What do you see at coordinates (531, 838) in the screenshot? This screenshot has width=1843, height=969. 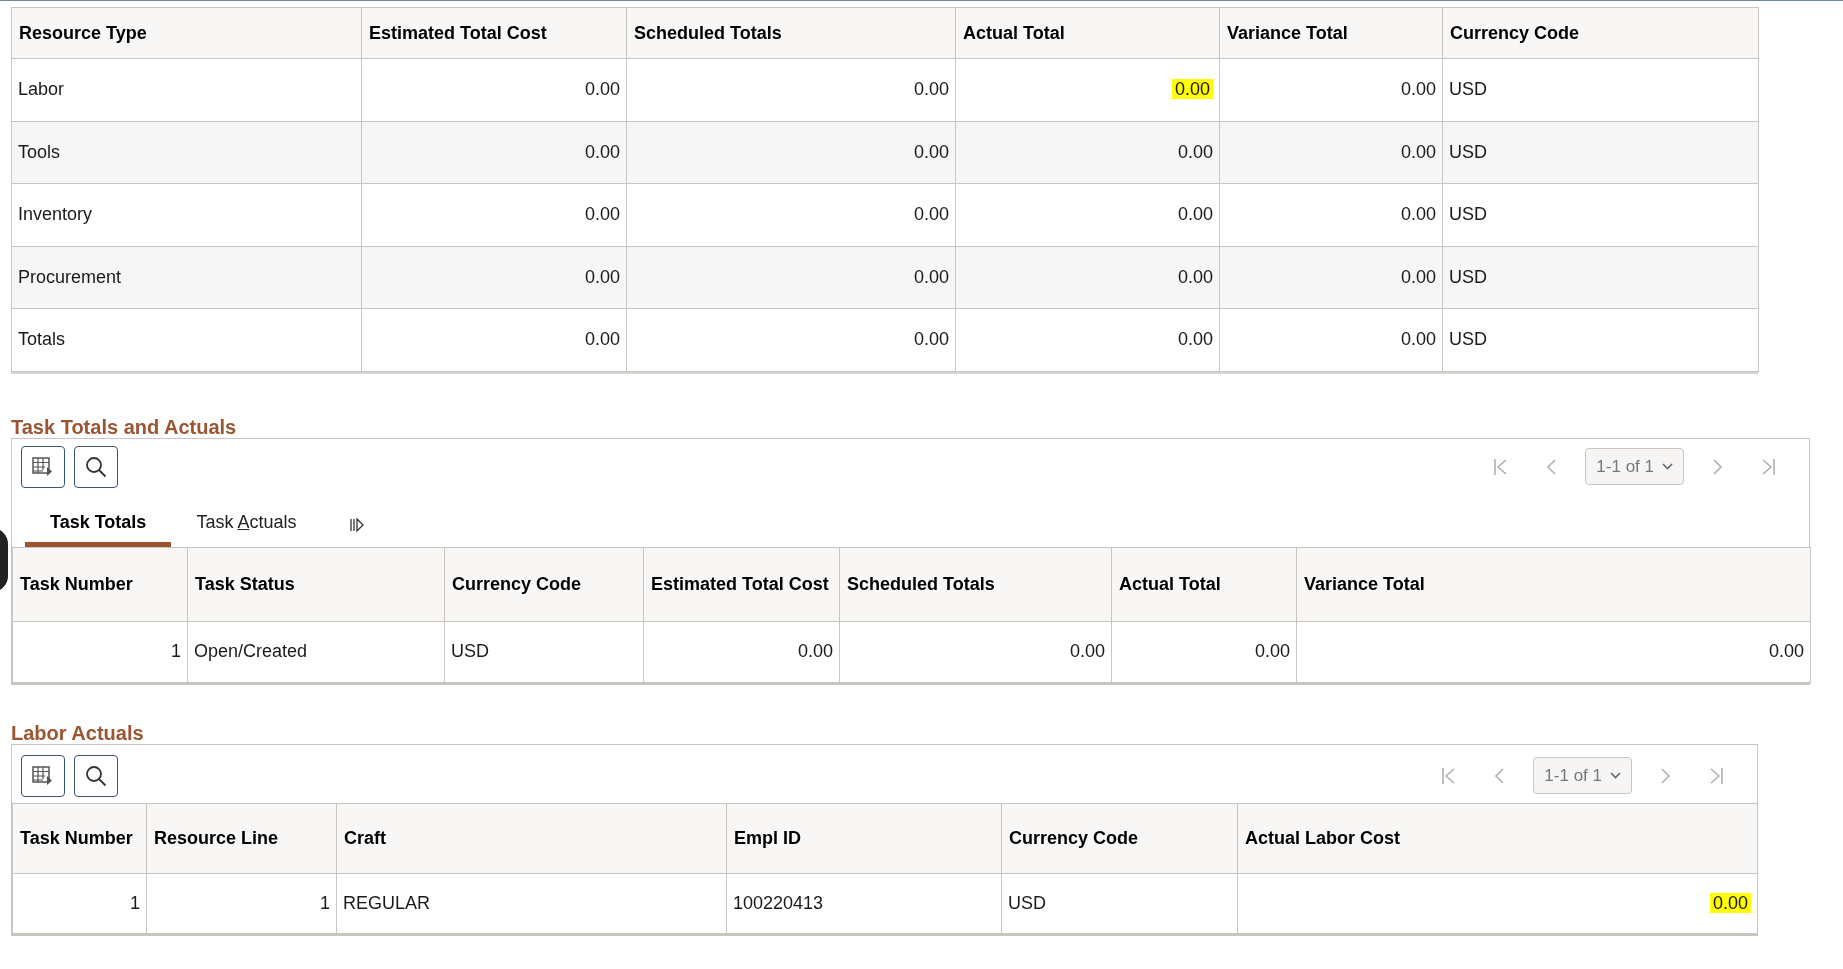 I see `column-header: Craft` at bounding box center [531, 838].